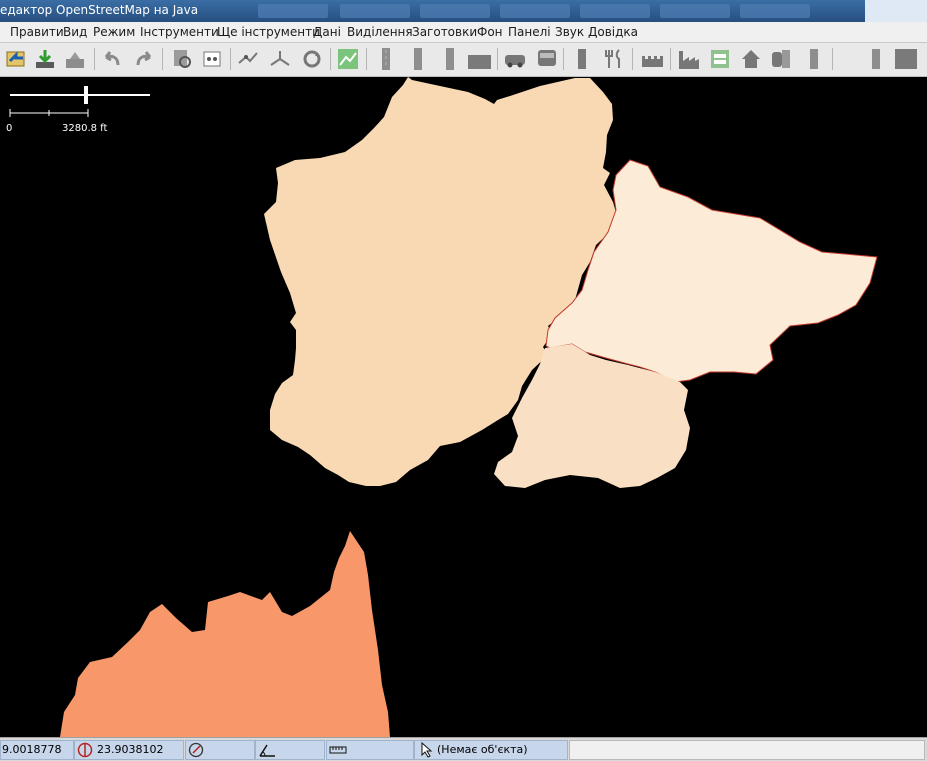 The height and width of the screenshot is (761, 927). I want to click on scale-distance-label: 3280.8 ft, so click(85, 128).